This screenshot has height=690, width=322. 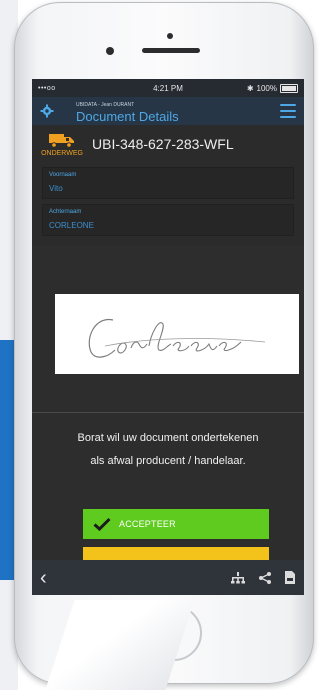 I want to click on document-id: UBI-348-627-283-WFL, so click(x=163, y=144).